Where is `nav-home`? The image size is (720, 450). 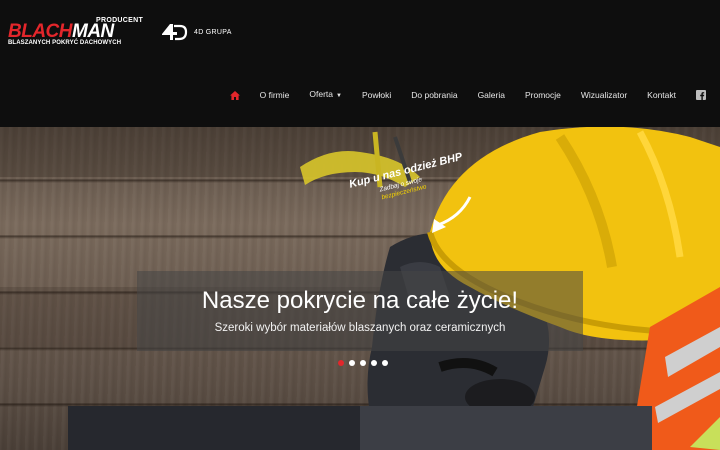
nav-home is located at coordinates (238, 95).